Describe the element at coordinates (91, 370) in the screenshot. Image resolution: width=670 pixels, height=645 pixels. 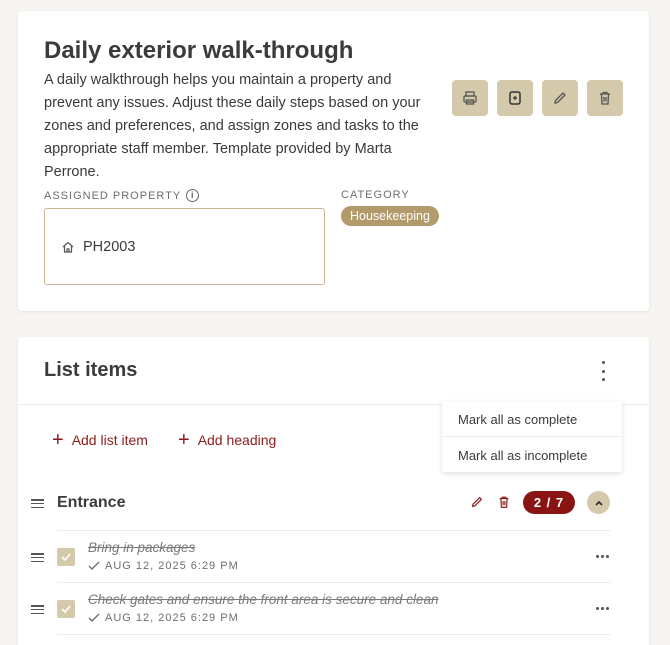
I see `list-title: List items` at that location.